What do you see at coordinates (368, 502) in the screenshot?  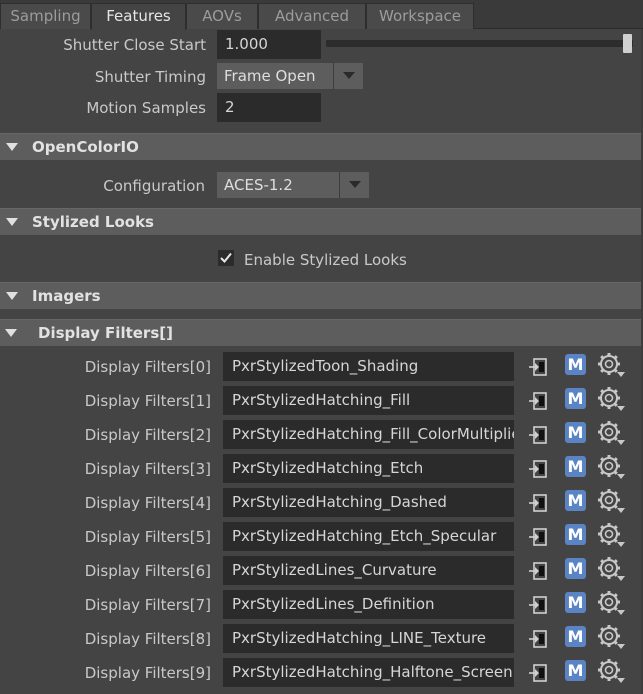 I see `display-filter-field: PxrStylizedHatching_Dashed` at bounding box center [368, 502].